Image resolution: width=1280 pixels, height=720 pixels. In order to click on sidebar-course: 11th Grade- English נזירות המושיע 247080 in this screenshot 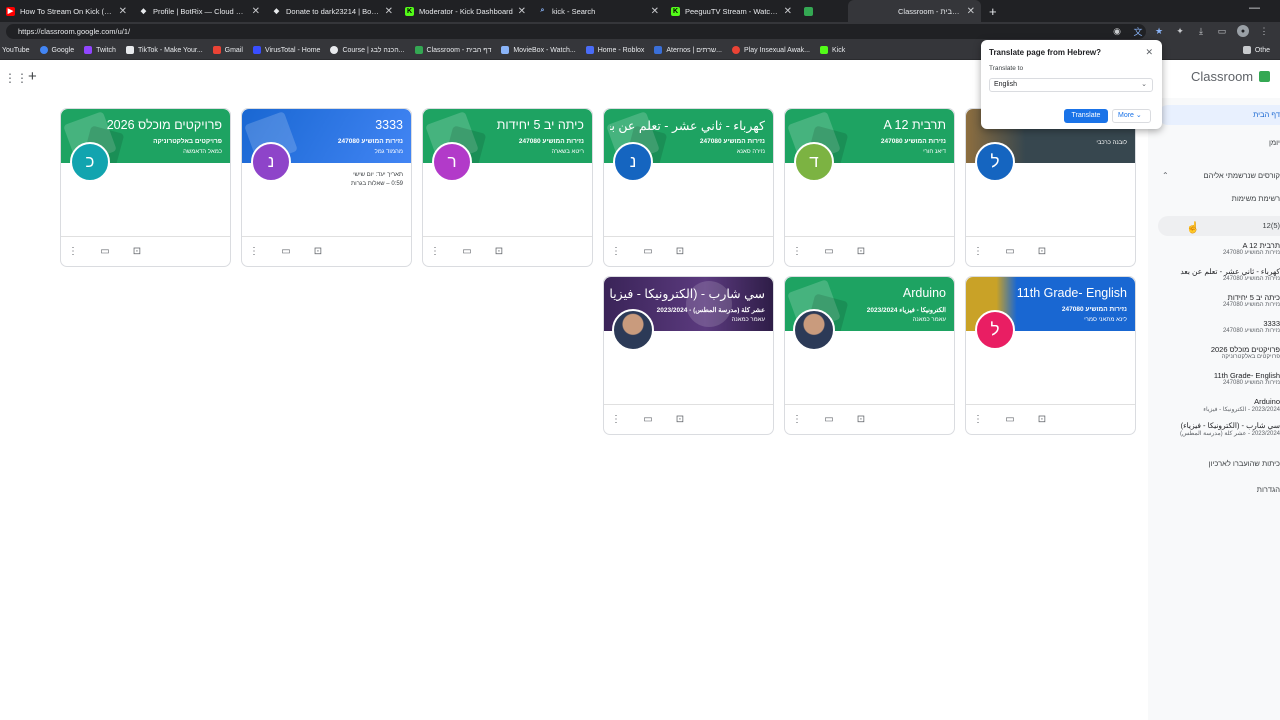, I will do `click(1225, 378)`.